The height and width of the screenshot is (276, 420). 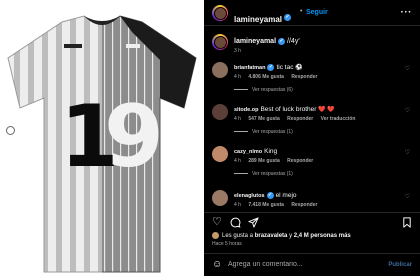 I want to click on likes-count: 2,4 M personas más, so click(x=322, y=236).